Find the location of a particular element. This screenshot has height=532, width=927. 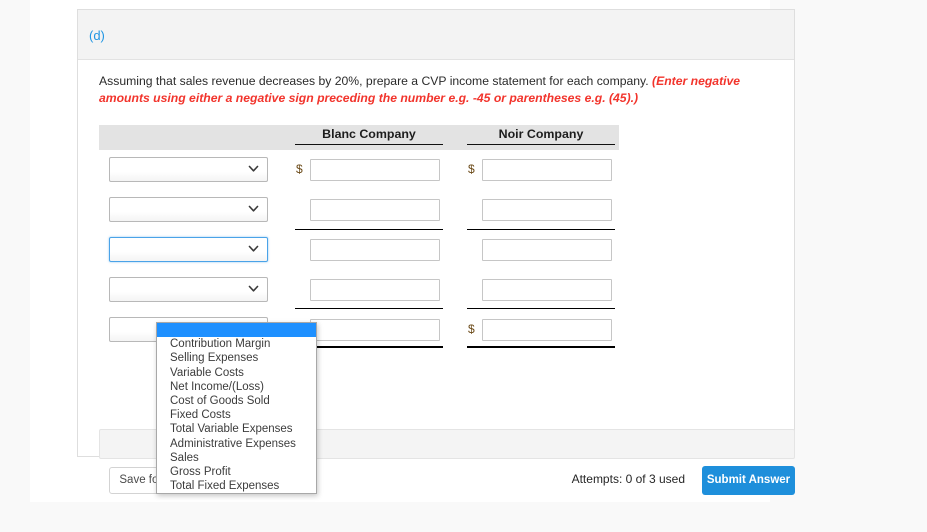

attempts-counter: Attempts: 0 of 3 used is located at coordinates (628, 479).